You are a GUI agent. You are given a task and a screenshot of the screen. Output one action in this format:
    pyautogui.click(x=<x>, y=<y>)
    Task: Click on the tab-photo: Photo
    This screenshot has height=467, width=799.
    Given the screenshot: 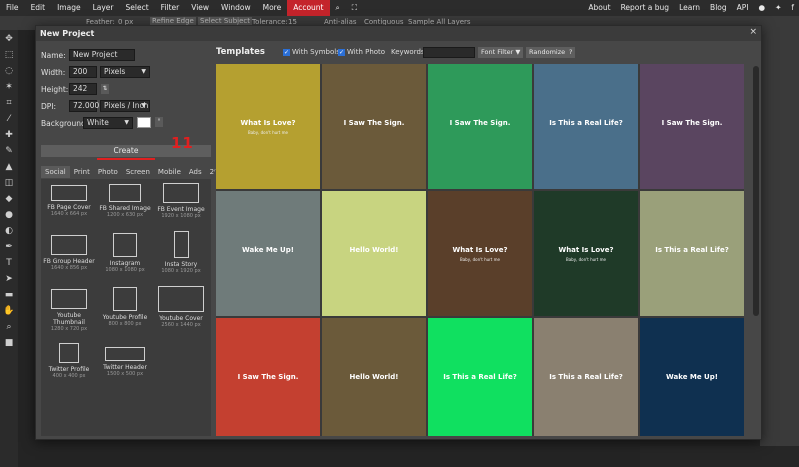 What is the action you would take?
    pyautogui.click(x=108, y=172)
    